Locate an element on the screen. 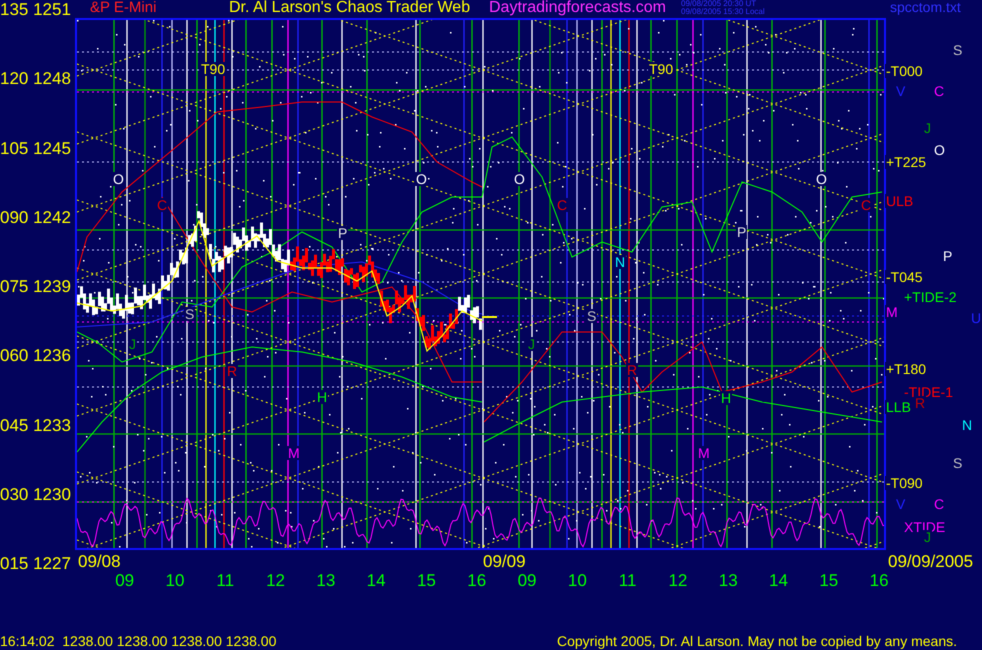  y-axis-label: 075 1239 is located at coordinates (36, 286).